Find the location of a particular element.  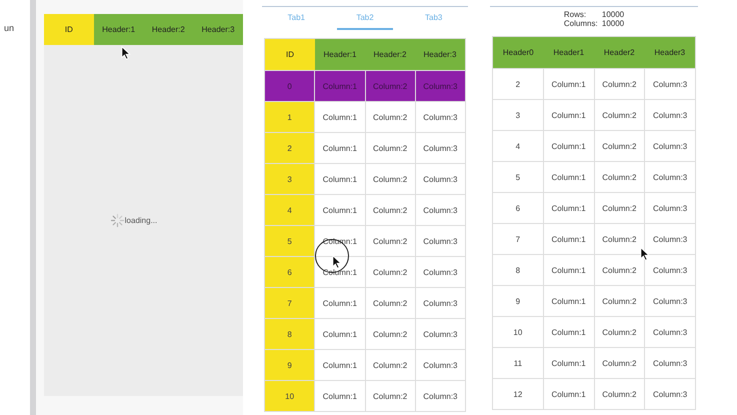

stat-value: 10000 is located at coordinates (613, 23).